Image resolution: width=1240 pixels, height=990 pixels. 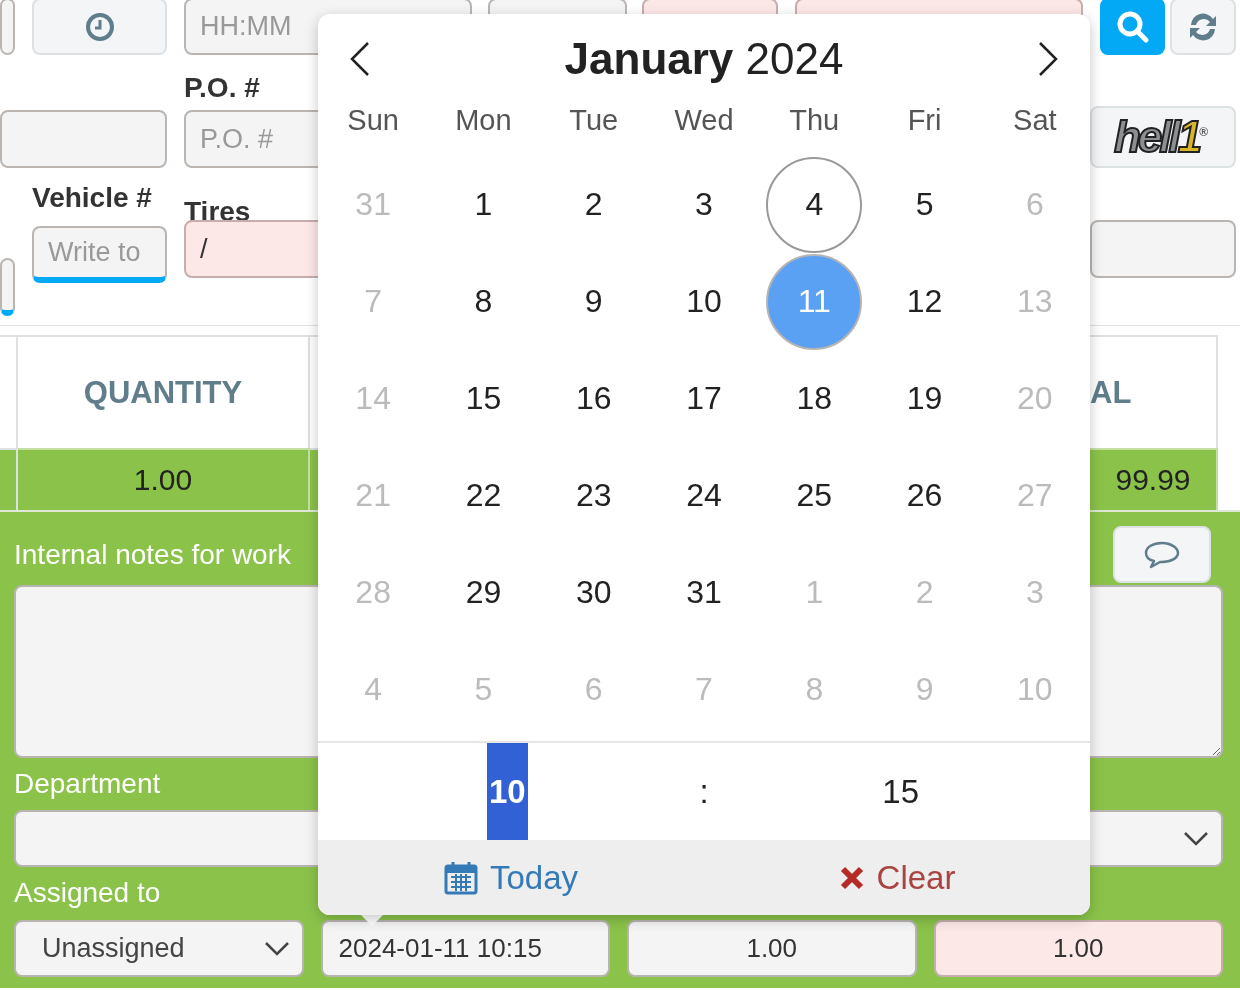 I want to click on field-label: Assigned to, so click(x=87, y=893).